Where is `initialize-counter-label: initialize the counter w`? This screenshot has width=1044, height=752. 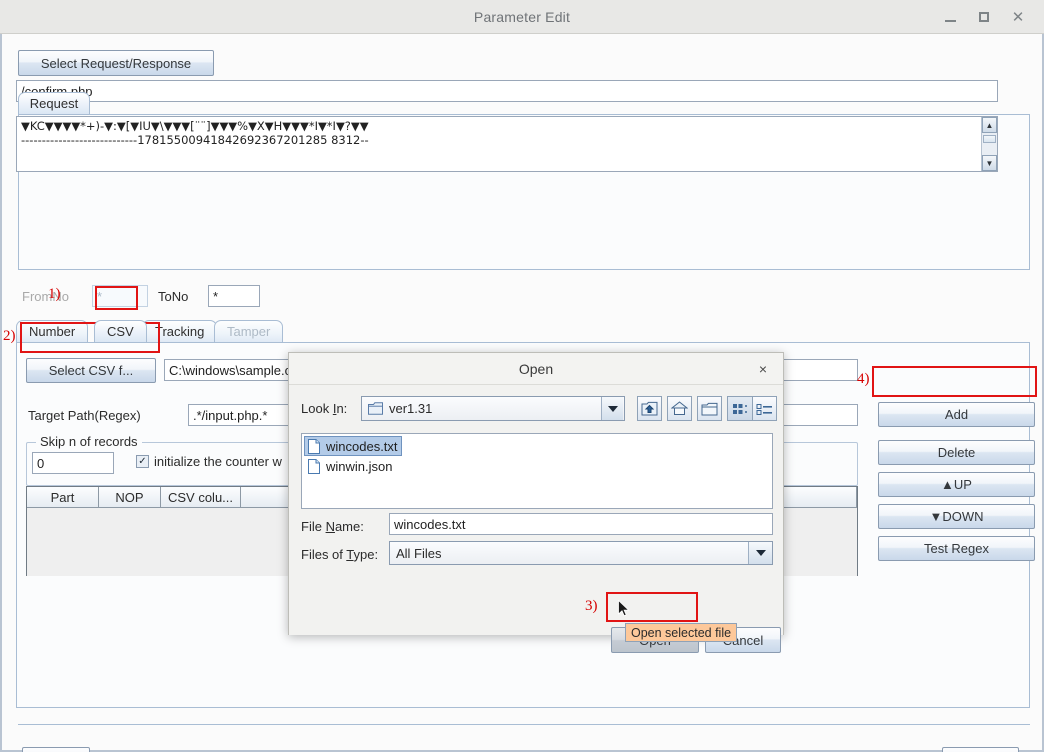
initialize-counter-label: initialize the counter w is located at coordinates (218, 461).